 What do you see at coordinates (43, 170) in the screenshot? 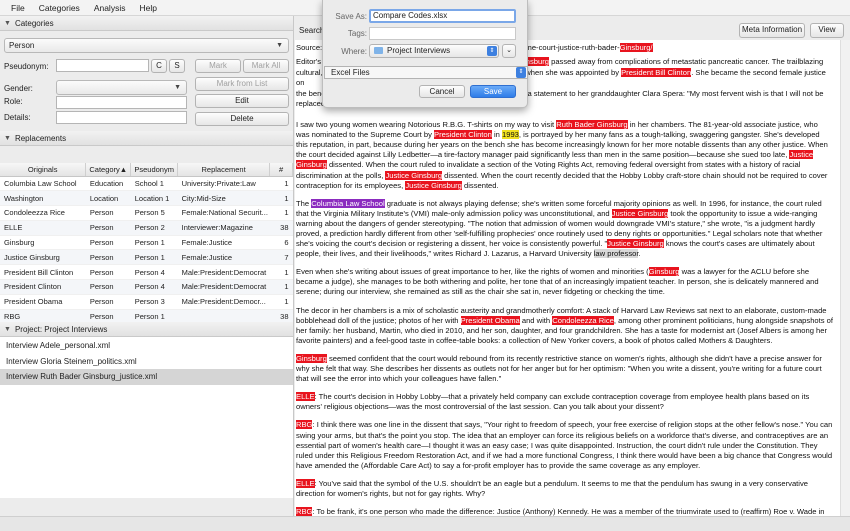
I see `col-originals: Originals` at bounding box center [43, 170].